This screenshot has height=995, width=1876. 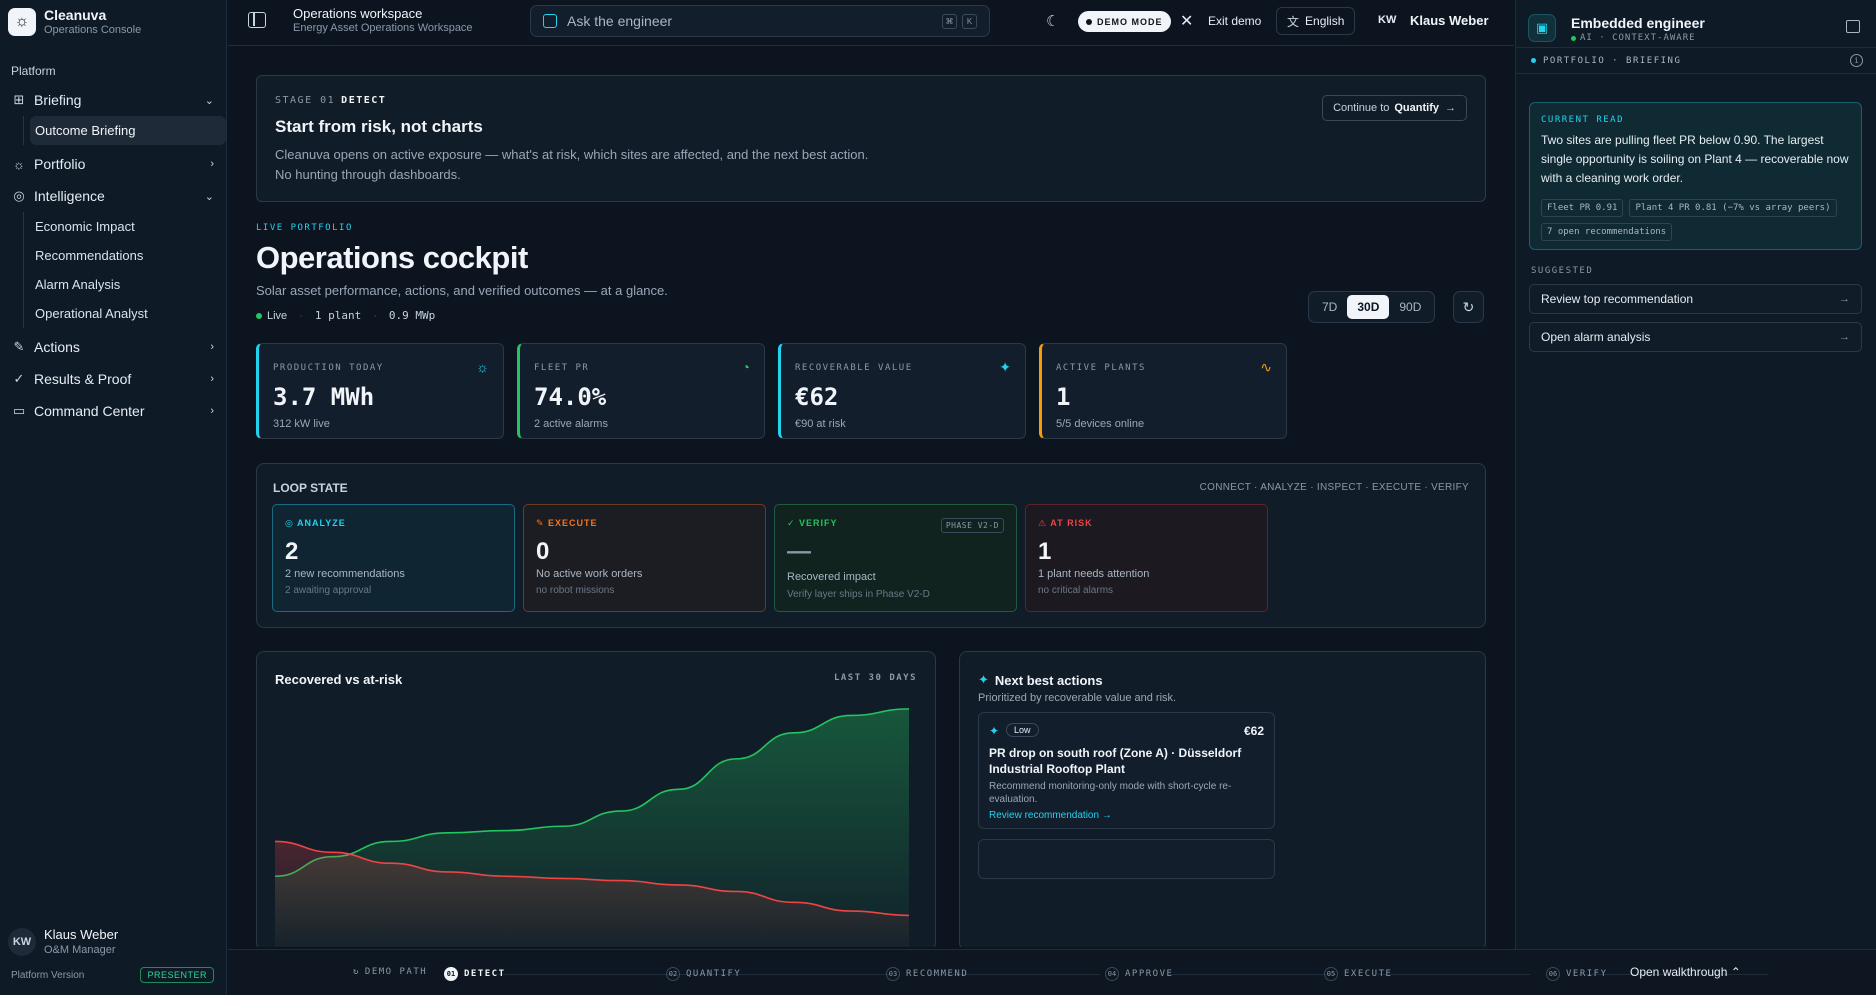 What do you see at coordinates (1100, 424) in the screenshot?
I see `kpi-sub: 5/5 devices online` at bounding box center [1100, 424].